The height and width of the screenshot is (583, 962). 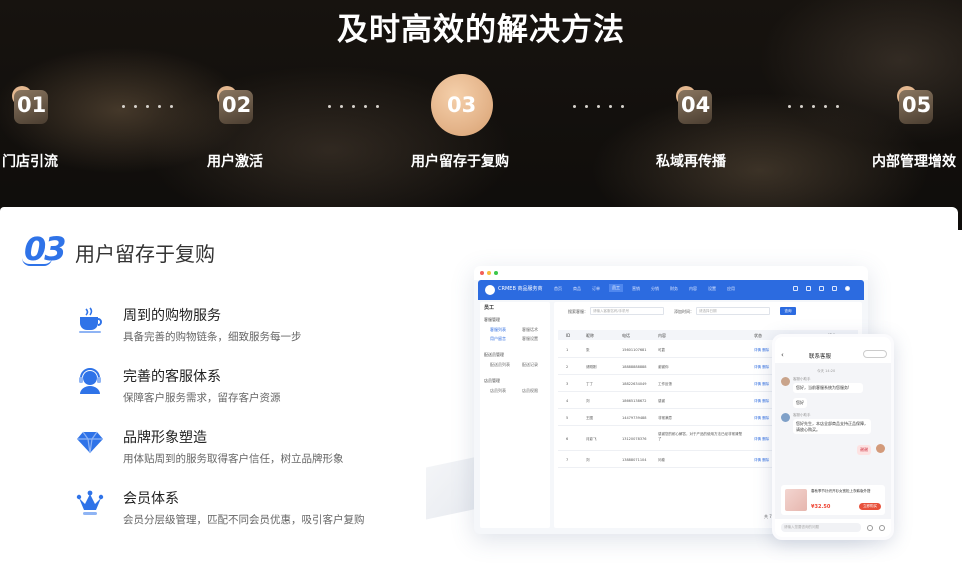 What do you see at coordinates (498, 339) in the screenshot?
I see `sidebar-item: 用户留言` at bounding box center [498, 339].